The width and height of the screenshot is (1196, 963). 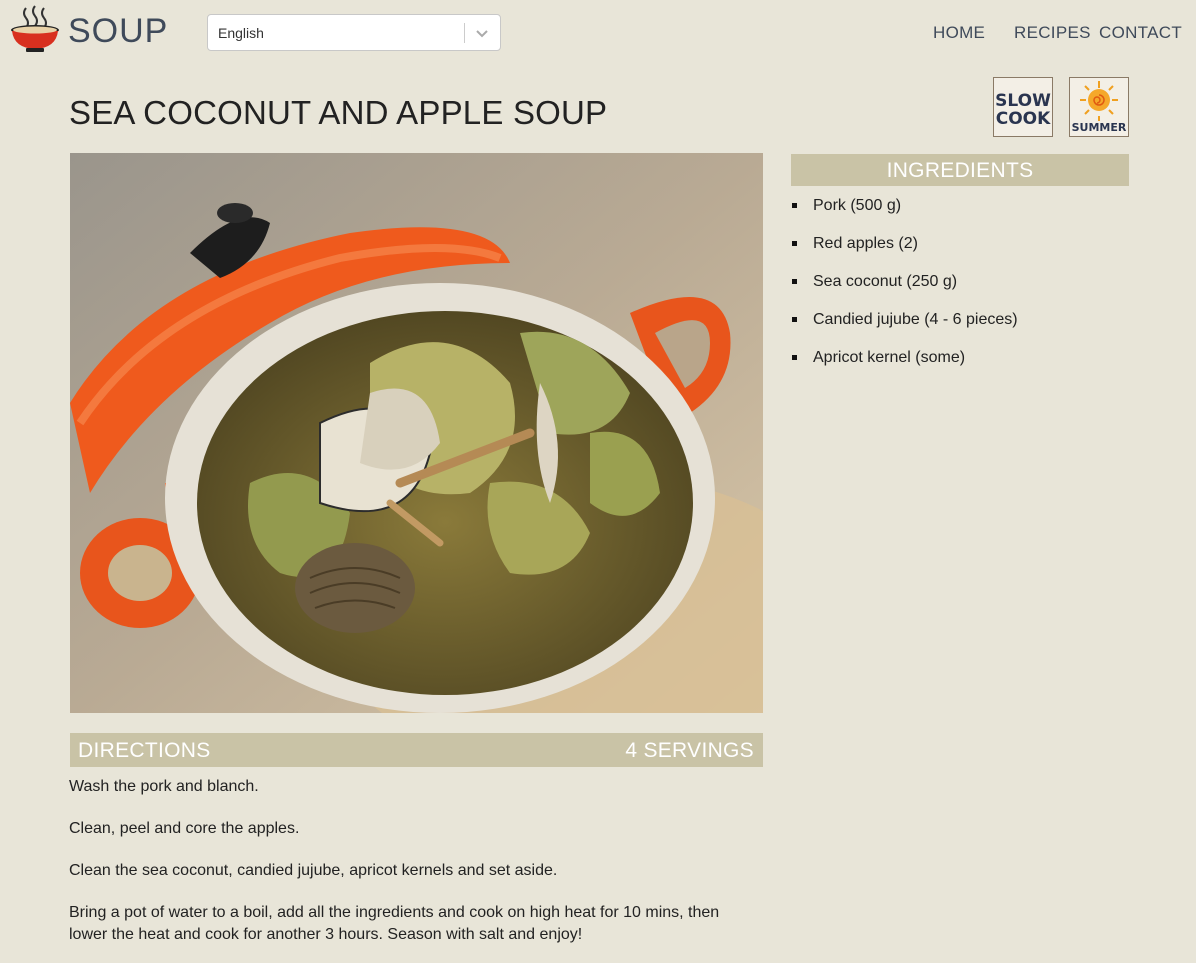 I want to click on directions-header: DIRECTIONS 4 SERVINGS, so click(x=416, y=750).